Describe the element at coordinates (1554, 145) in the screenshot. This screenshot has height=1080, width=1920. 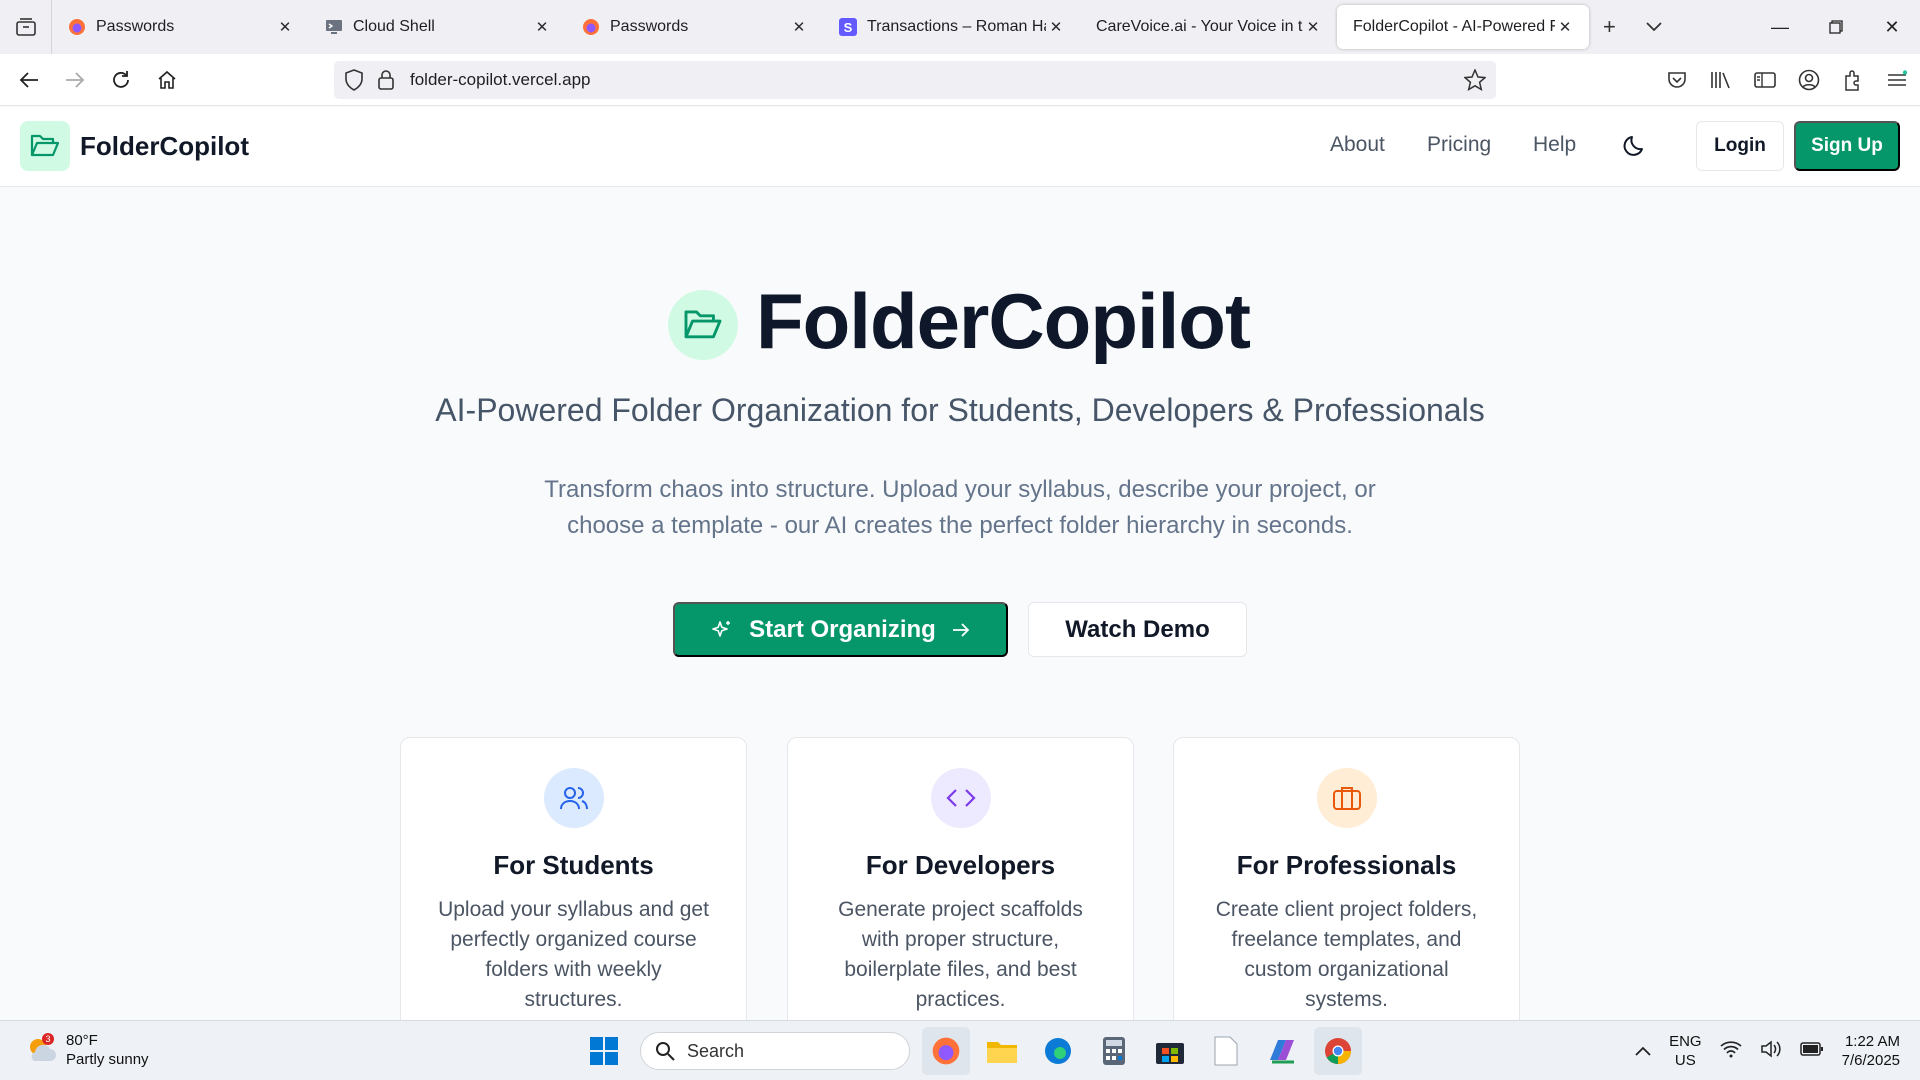
I see `nav-link-help: Help` at that location.